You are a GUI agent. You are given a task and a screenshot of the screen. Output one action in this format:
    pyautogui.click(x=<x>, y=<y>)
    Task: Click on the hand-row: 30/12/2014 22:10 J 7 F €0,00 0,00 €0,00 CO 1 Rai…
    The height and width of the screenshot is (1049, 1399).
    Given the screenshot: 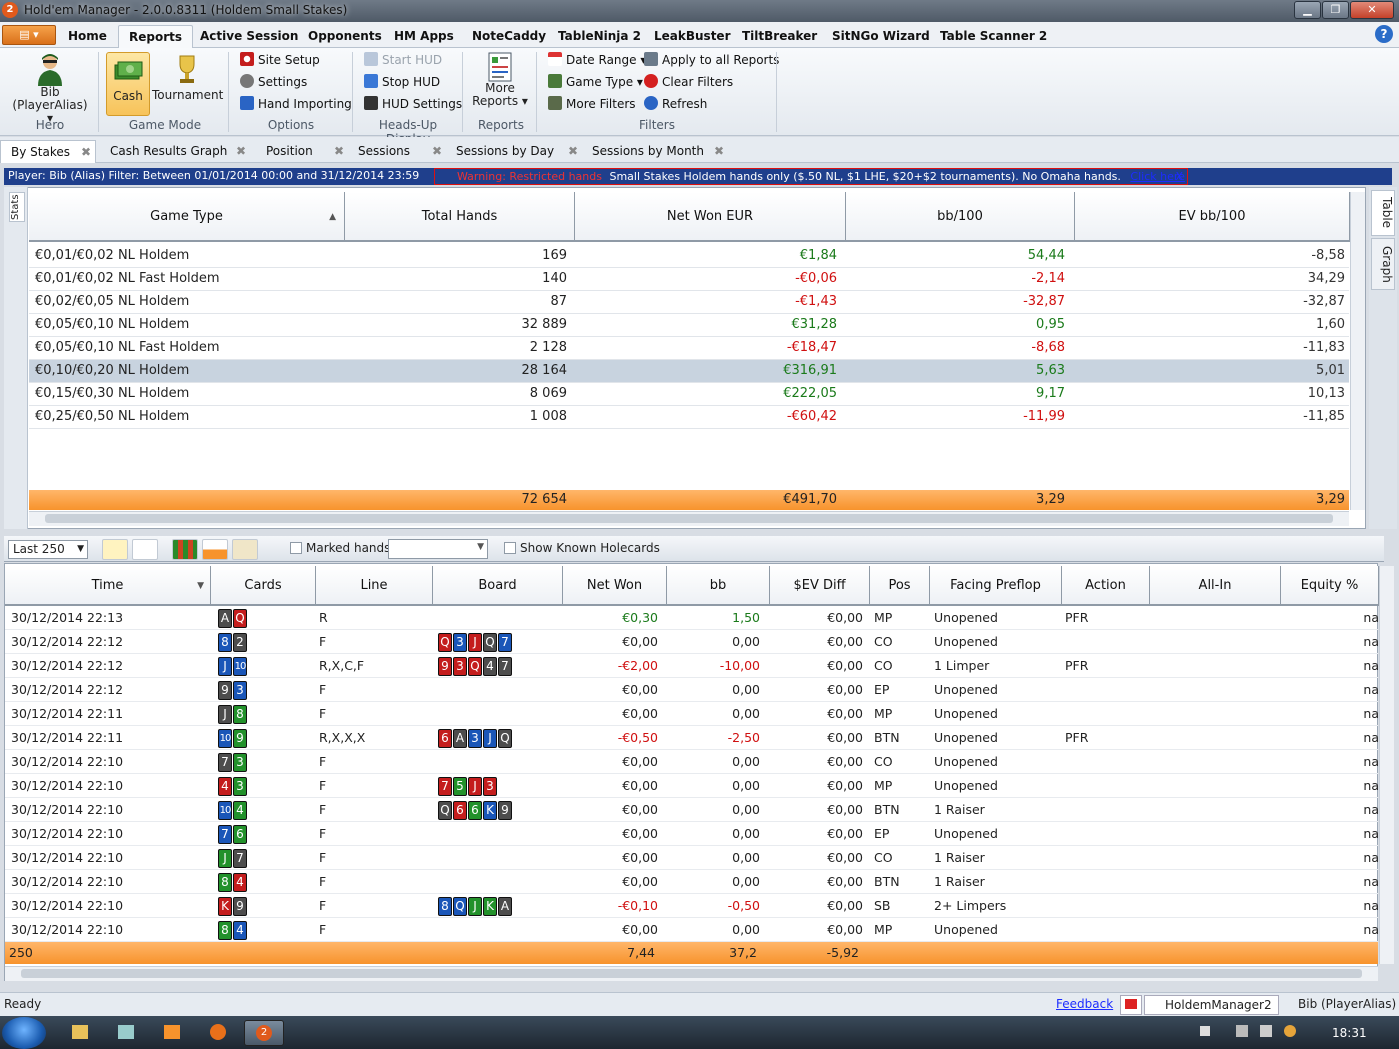 What is the action you would take?
    pyautogui.click(x=692, y=858)
    